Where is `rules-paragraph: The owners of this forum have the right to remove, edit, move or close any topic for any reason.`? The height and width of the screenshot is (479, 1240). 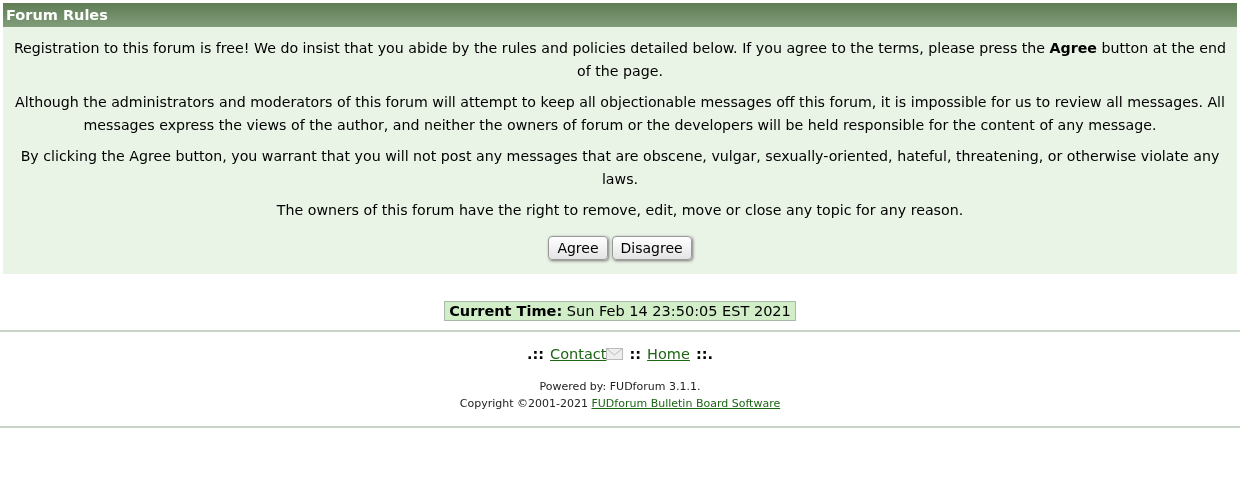
rules-paragraph: The owners of this forum have the right to remove, edit, move or close any topic for any reason. is located at coordinates (620, 210).